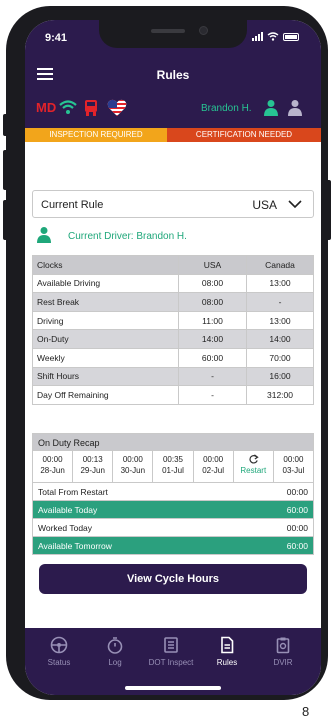 The height and width of the screenshot is (722, 334). Describe the element at coordinates (105, 395) in the screenshot. I see `row-label: Day Off Remaining` at that location.